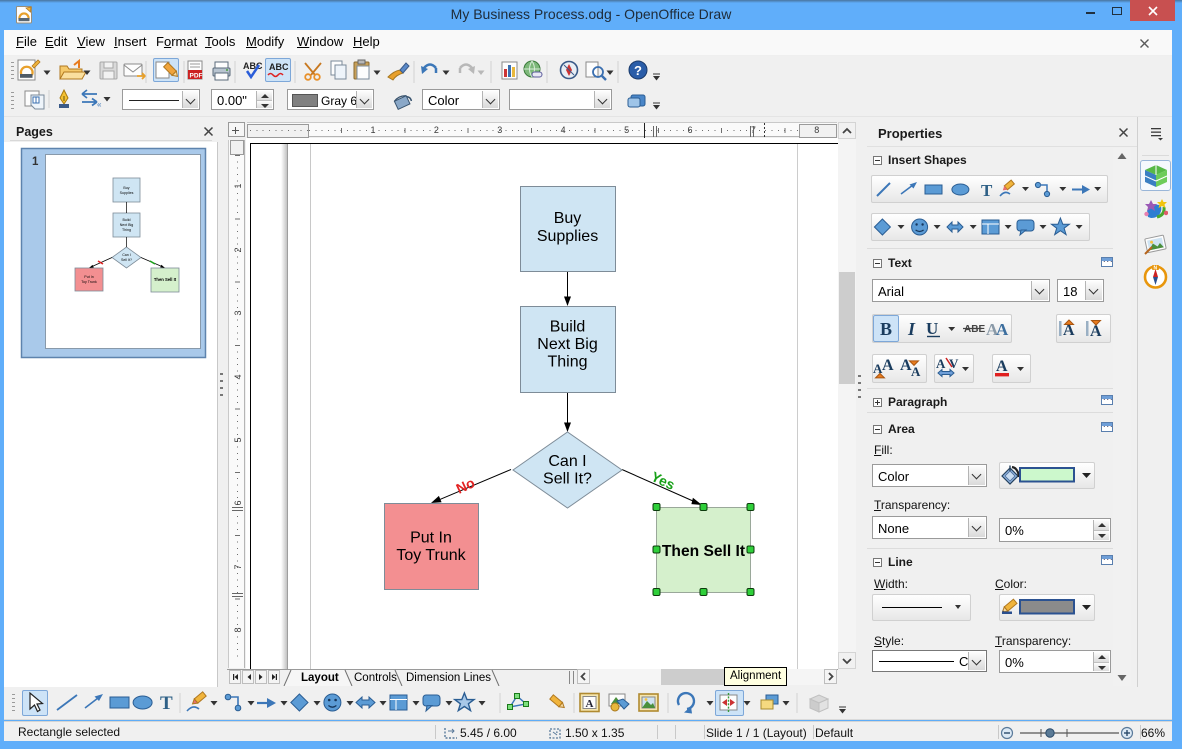  What do you see at coordinates (1156, 269) in the screenshot?
I see `svg-text: N` at bounding box center [1156, 269].